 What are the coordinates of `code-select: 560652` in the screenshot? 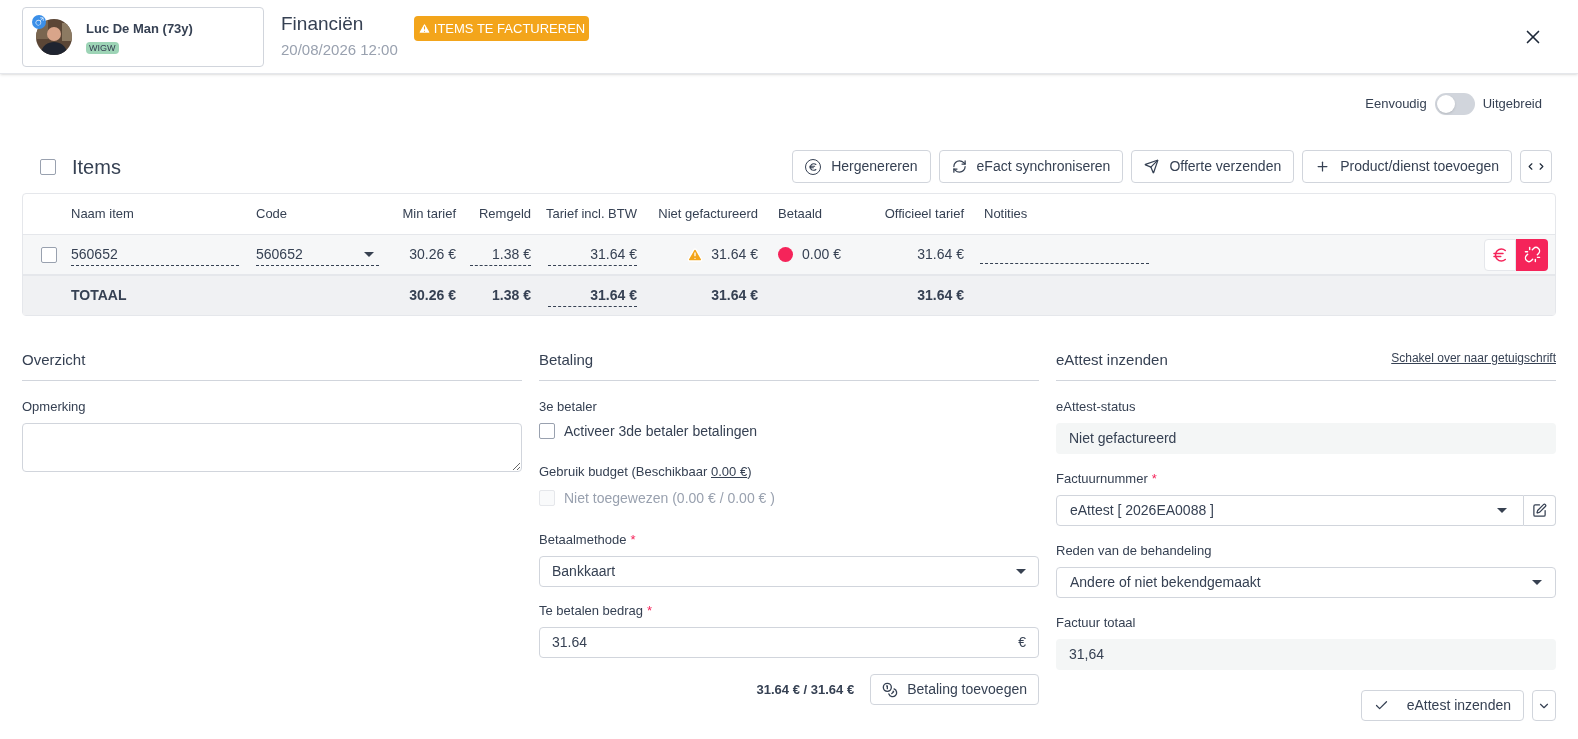 It's located at (317, 254).